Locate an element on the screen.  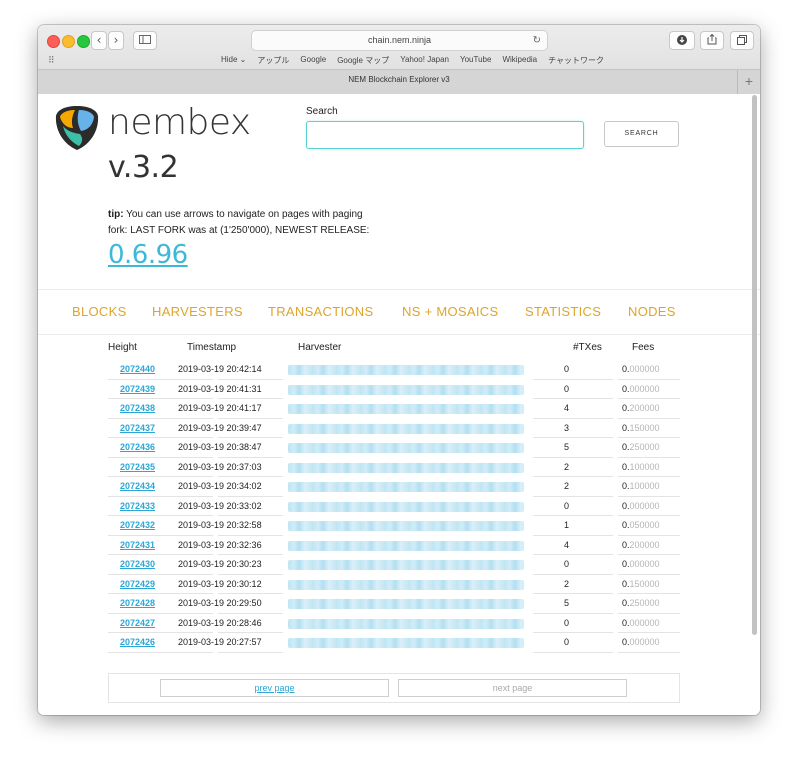
nav-nodes: NODES is located at coordinates (652, 311).